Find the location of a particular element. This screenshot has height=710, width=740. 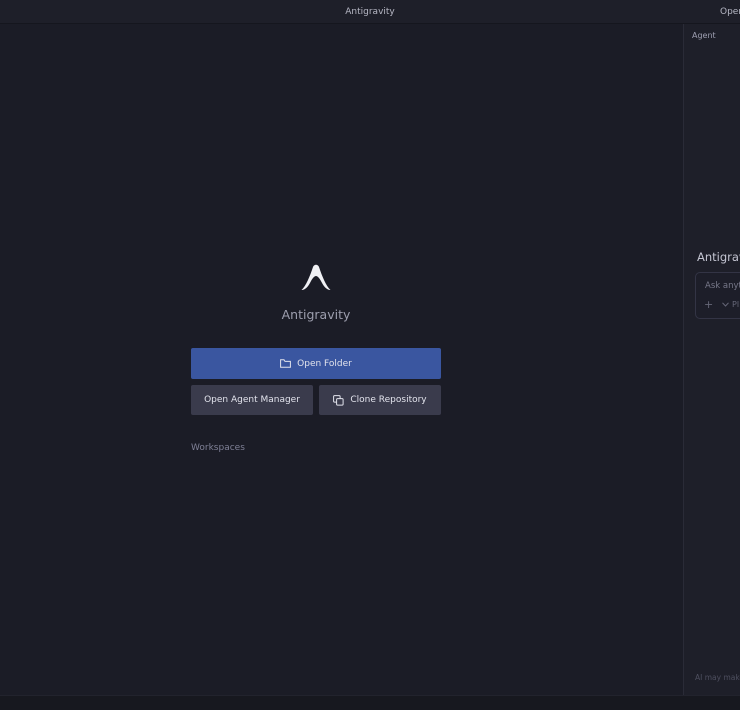

mode-label: Pl is located at coordinates (736, 304).